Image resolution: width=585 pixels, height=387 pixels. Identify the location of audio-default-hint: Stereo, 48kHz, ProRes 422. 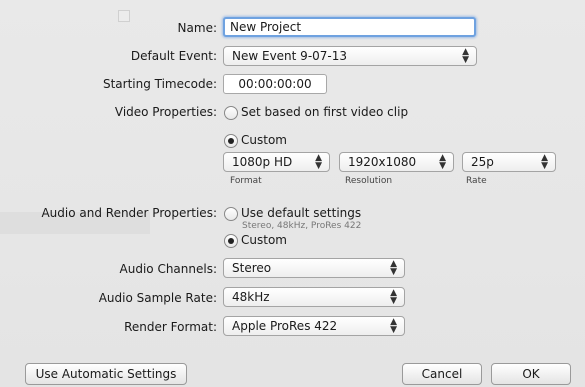
(302, 226).